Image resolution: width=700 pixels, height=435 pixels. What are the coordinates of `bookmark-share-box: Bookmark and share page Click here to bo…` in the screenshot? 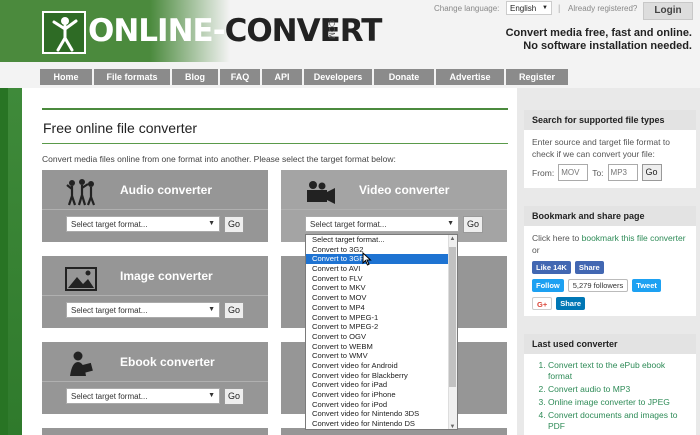 It's located at (610, 261).